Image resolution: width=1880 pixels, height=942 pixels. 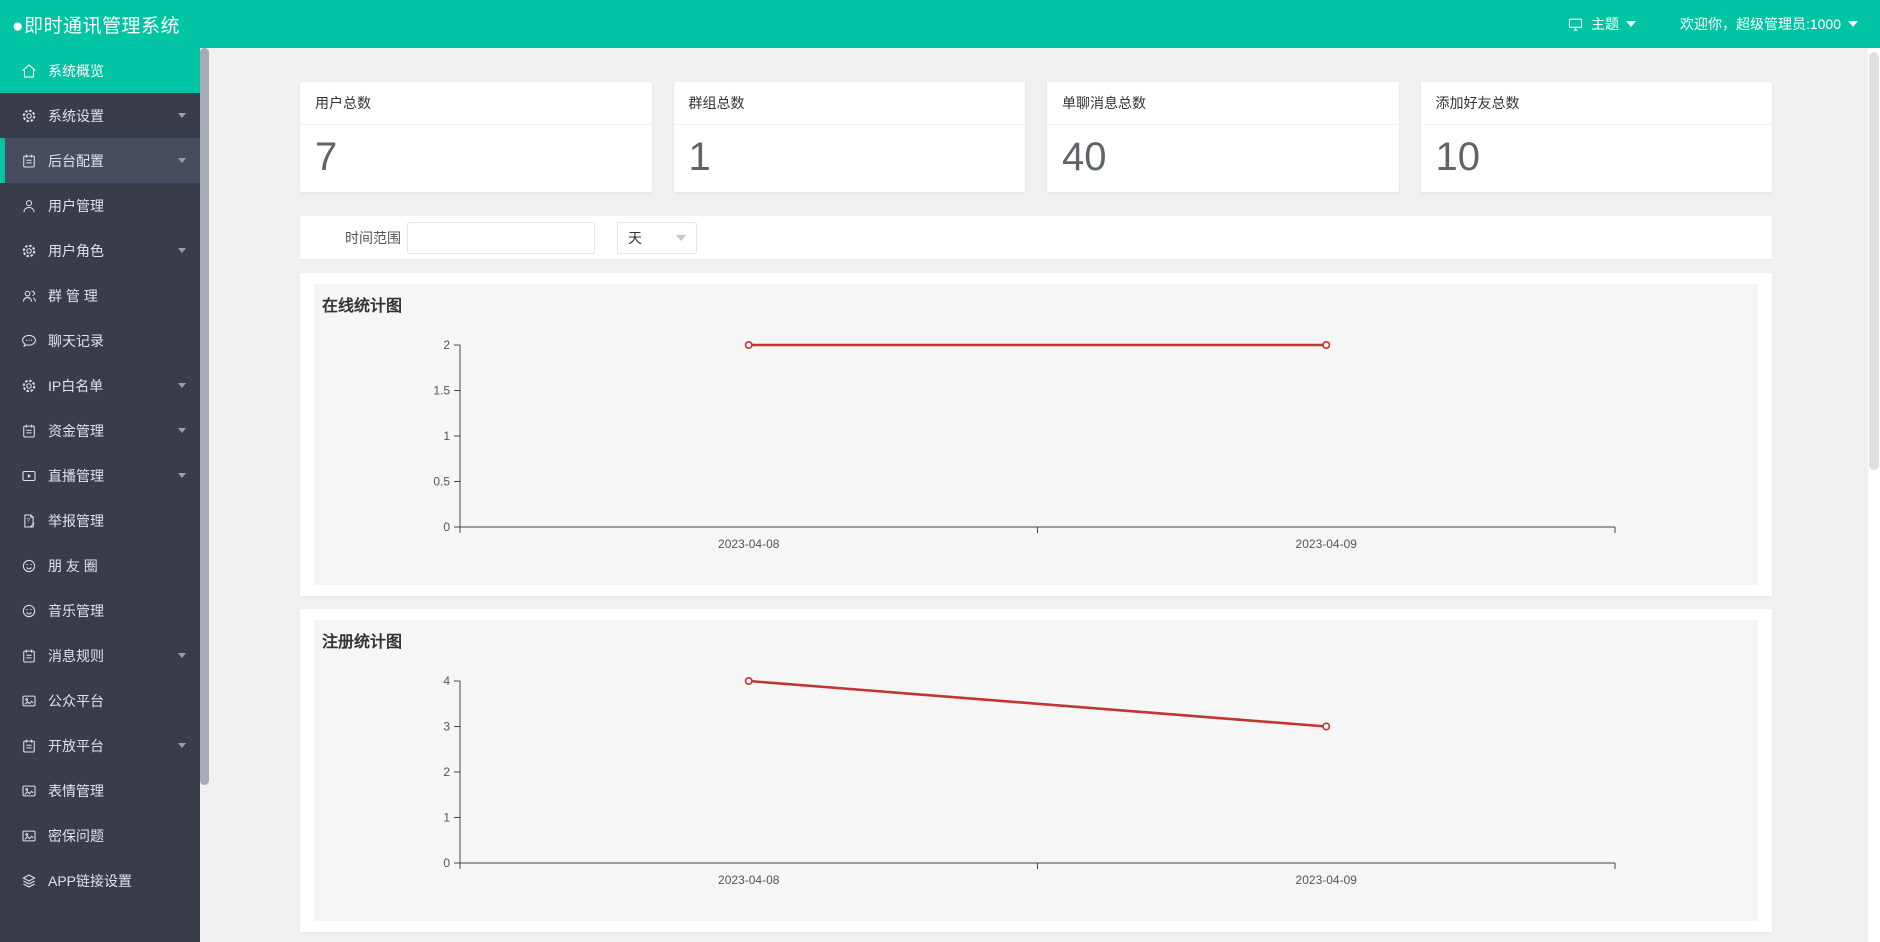 I want to click on sidebar-item-18: APP链接设置, so click(x=100, y=880).